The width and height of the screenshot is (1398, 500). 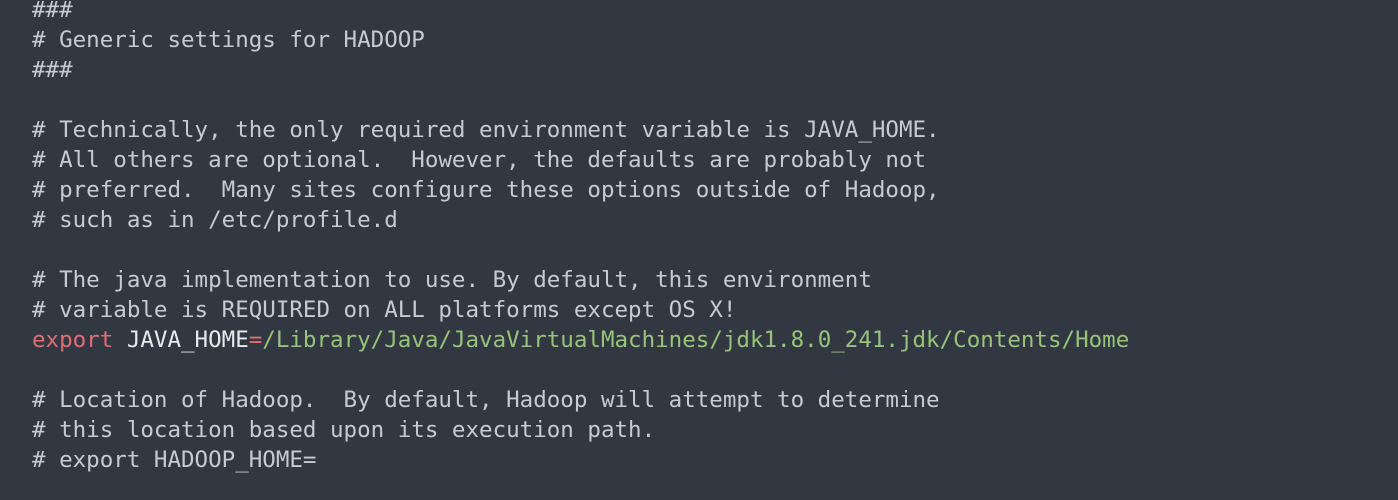 I want to click on code-line-8: # such as in /etc/profile.d, so click(x=215, y=220).